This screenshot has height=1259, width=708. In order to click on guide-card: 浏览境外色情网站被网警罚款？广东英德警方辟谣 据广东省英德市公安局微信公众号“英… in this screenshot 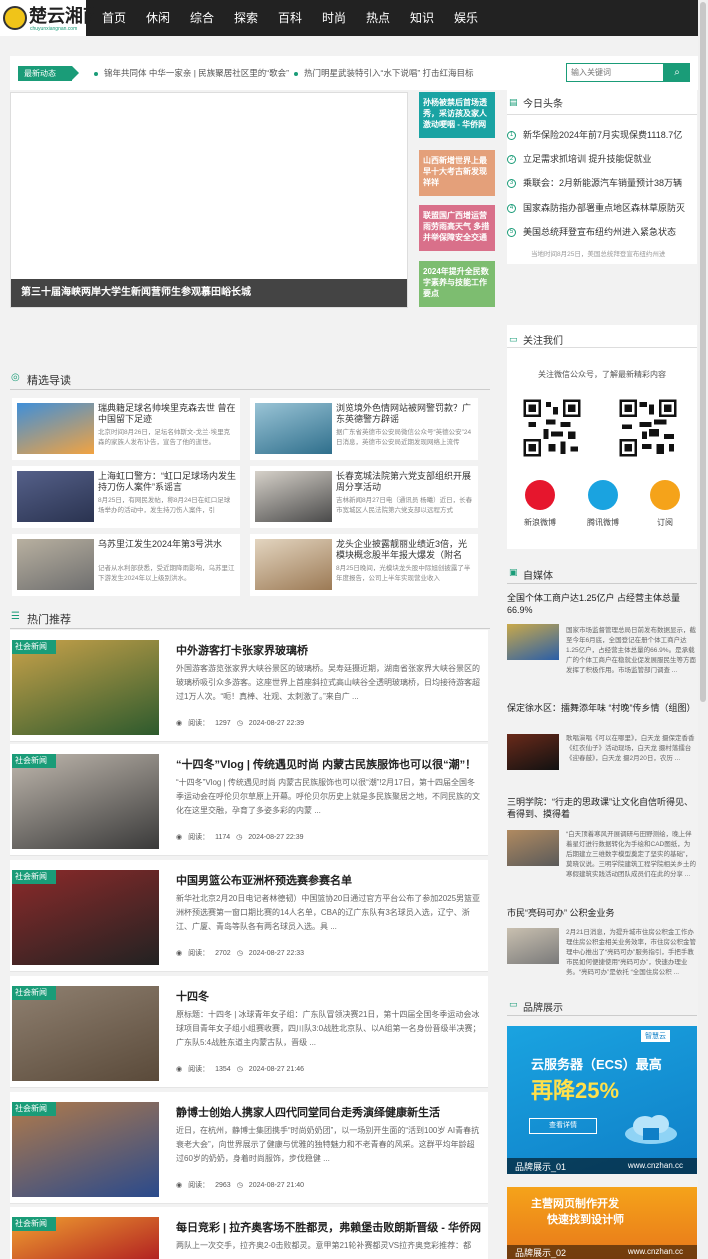, I will do `click(364, 429)`.